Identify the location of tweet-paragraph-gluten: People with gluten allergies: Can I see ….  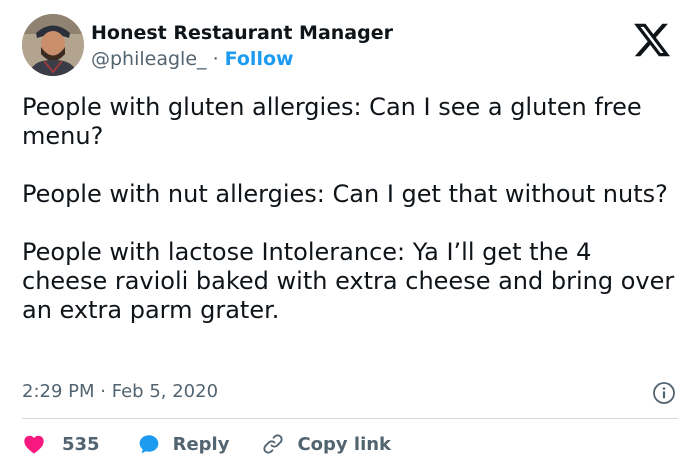
(332, 121).